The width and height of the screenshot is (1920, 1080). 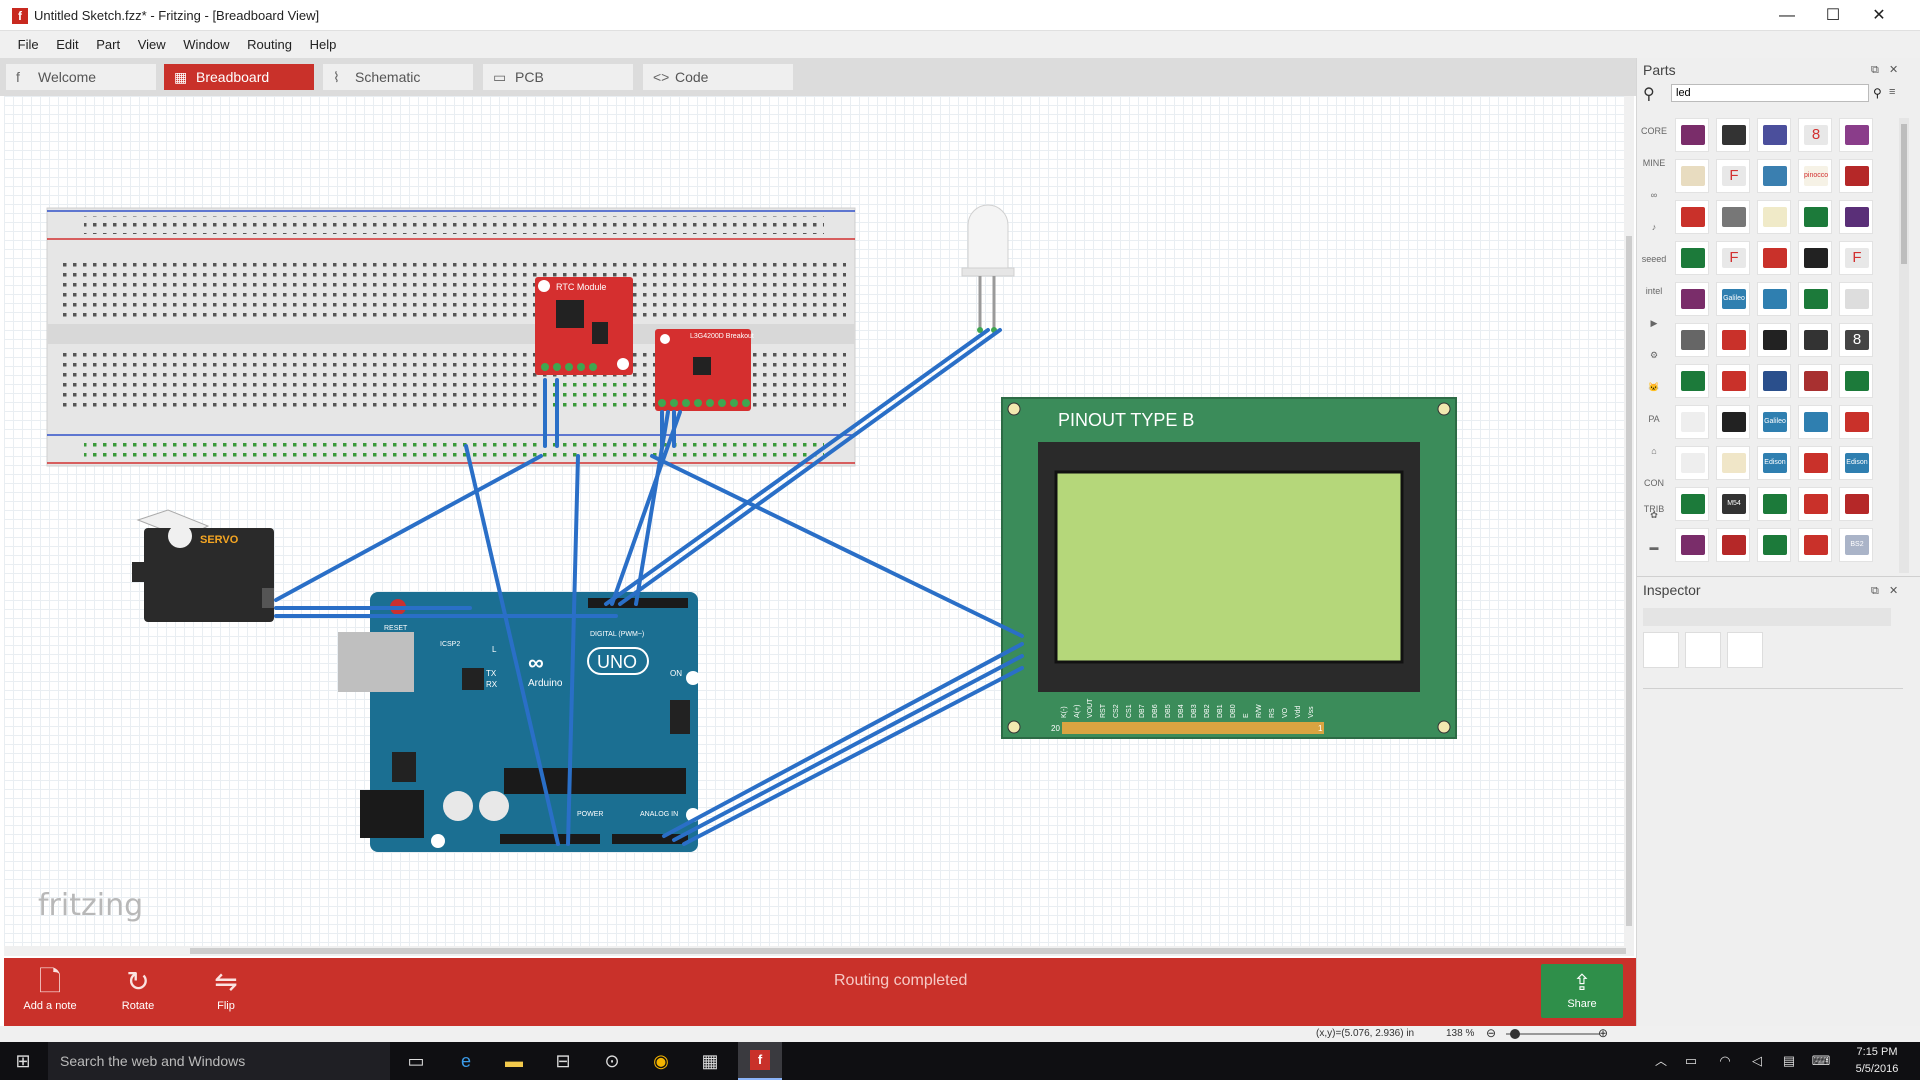 I want to click on canvas-horizontal-scrollbar, so click(x=818, y=951).